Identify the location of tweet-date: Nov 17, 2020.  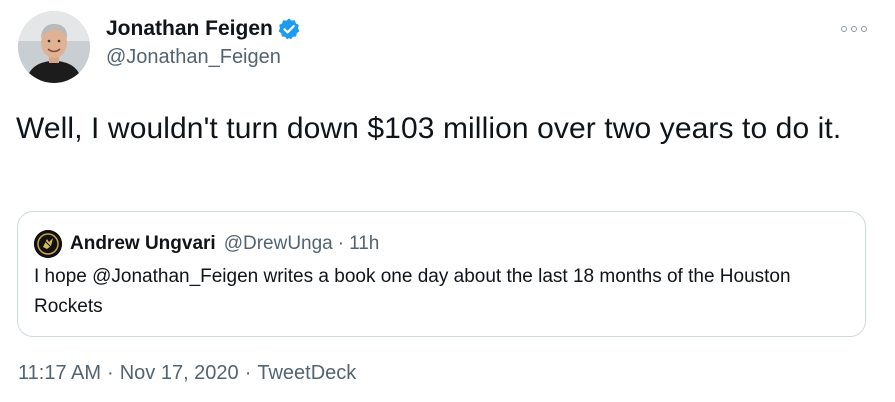
(179, 373).